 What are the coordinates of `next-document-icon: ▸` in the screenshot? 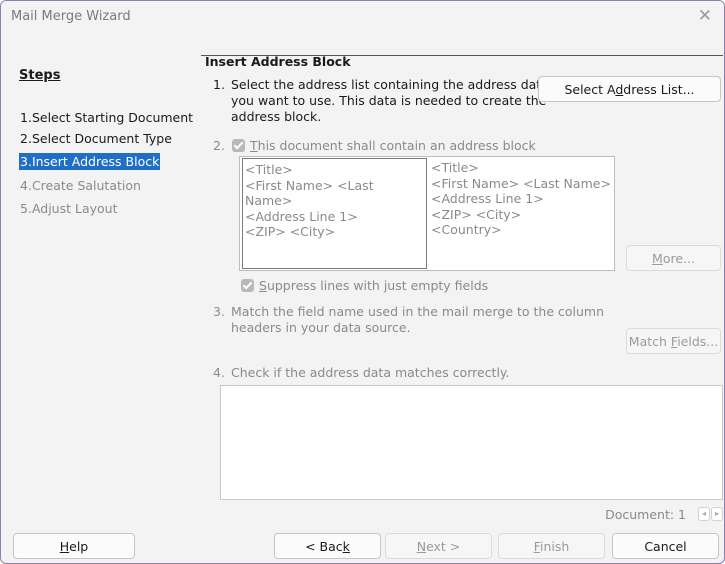 It's located at (717, 514).